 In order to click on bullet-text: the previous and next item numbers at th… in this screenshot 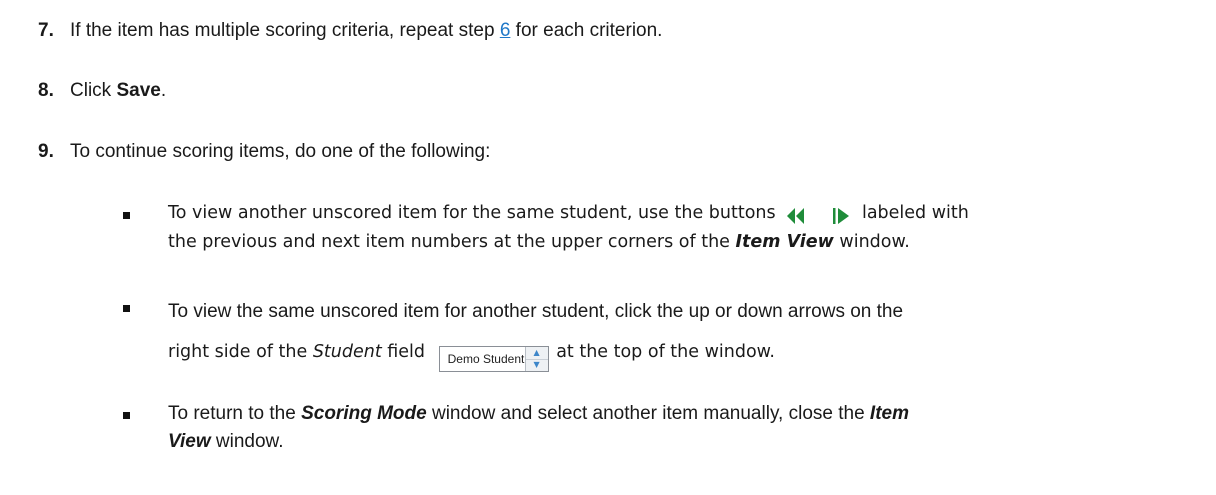, I will do `click(452, 242)`.